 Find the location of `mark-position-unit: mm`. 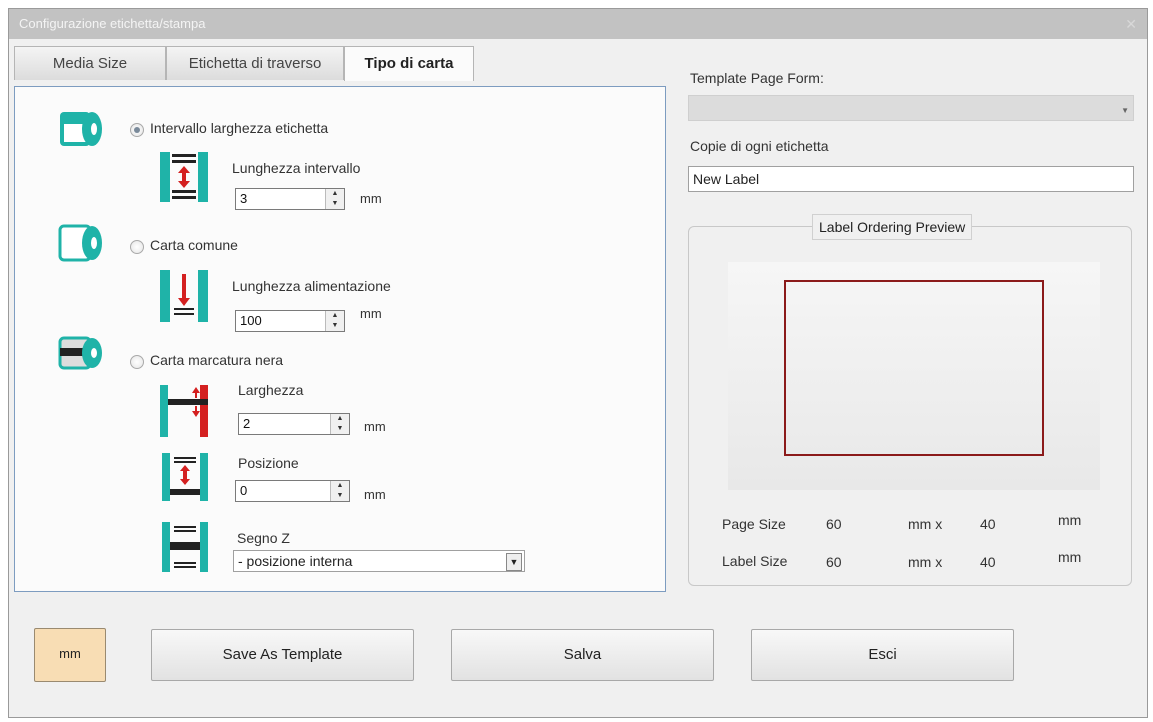

mark-position-unit: mm is located at coordinates (375, 494).